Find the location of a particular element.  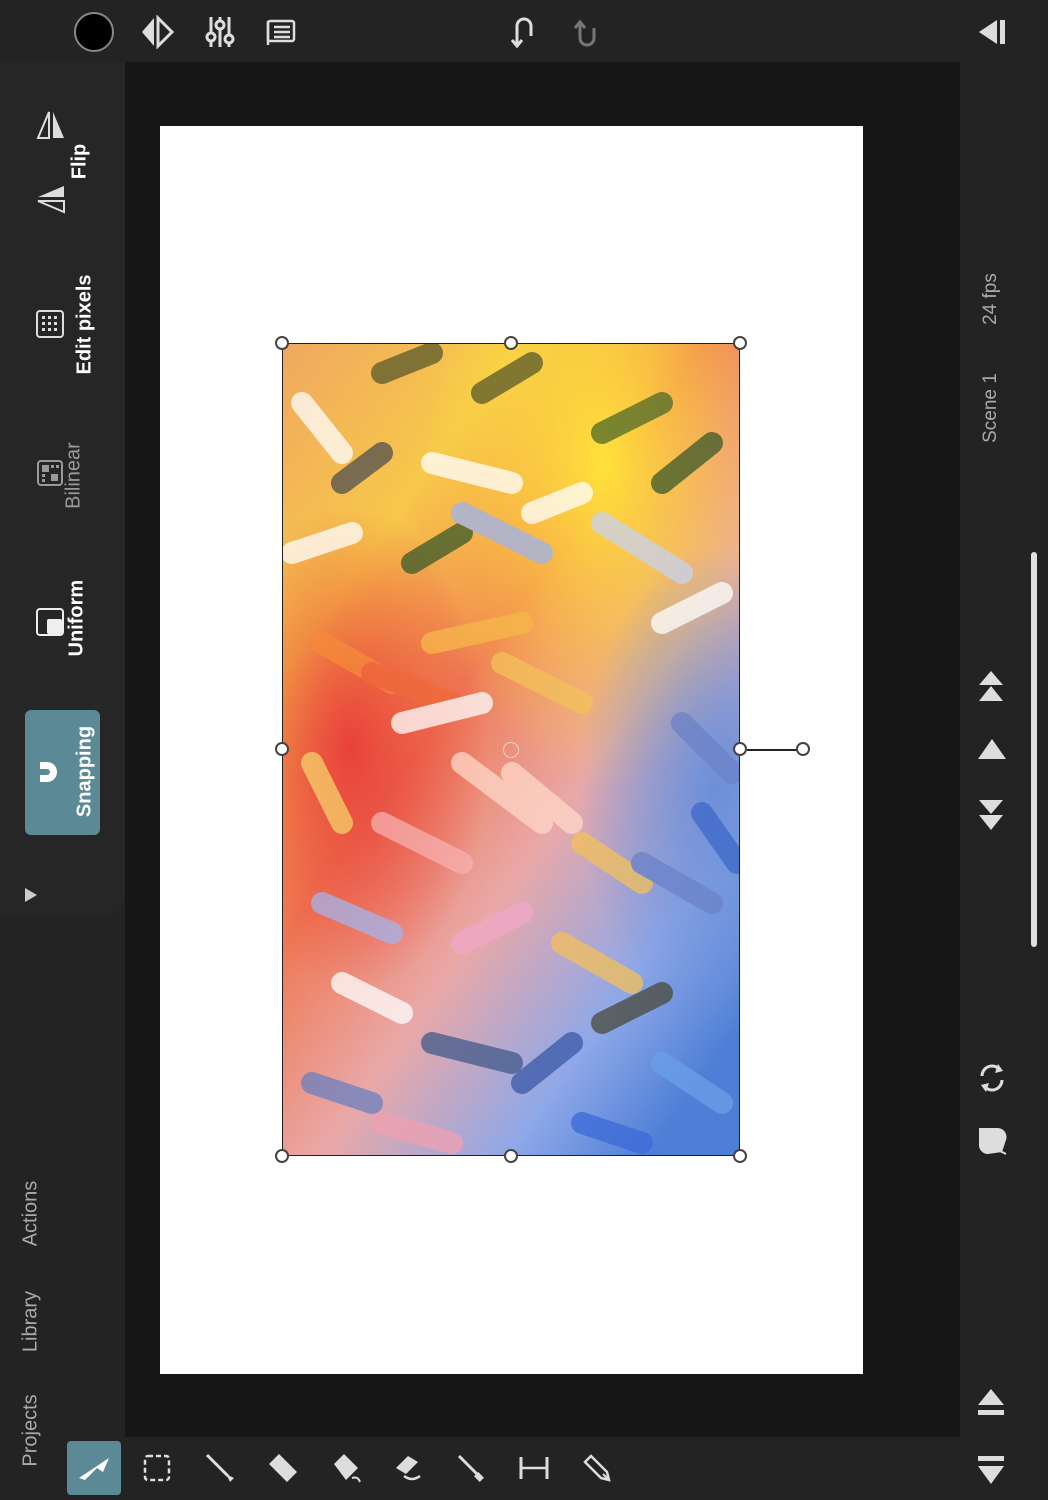

smudge-tool-icon is located at coordinates (408, 1468).